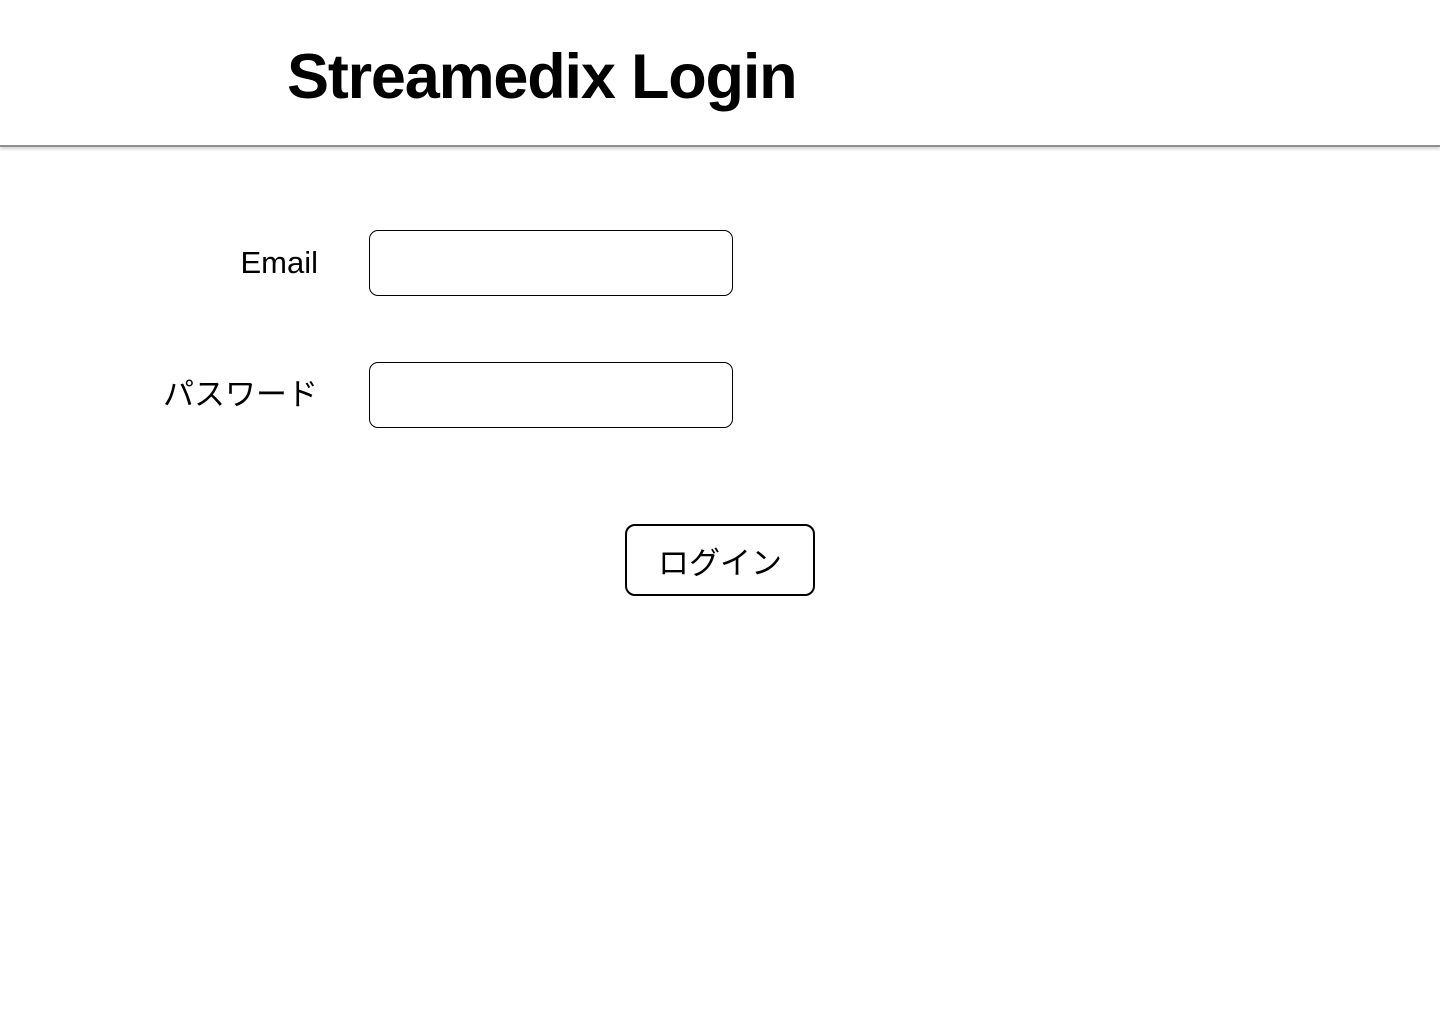  I want to click on password-label: パスワード, so click(240, 394).